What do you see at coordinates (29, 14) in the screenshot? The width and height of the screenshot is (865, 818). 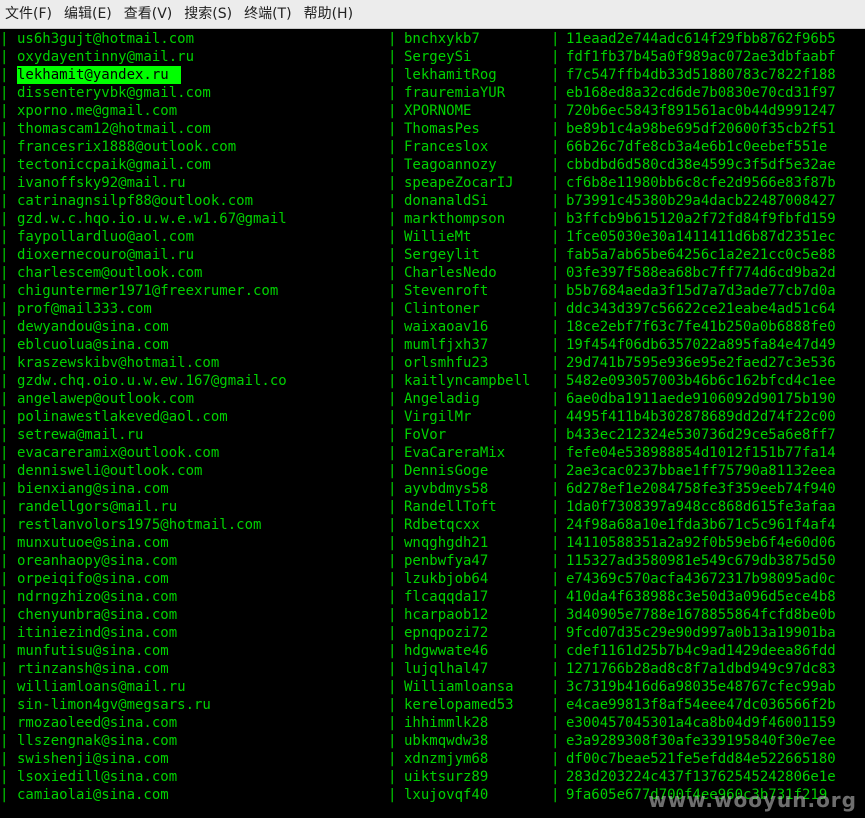 I see `menu-file: 文件(F)` at bounding box center [29, 14].